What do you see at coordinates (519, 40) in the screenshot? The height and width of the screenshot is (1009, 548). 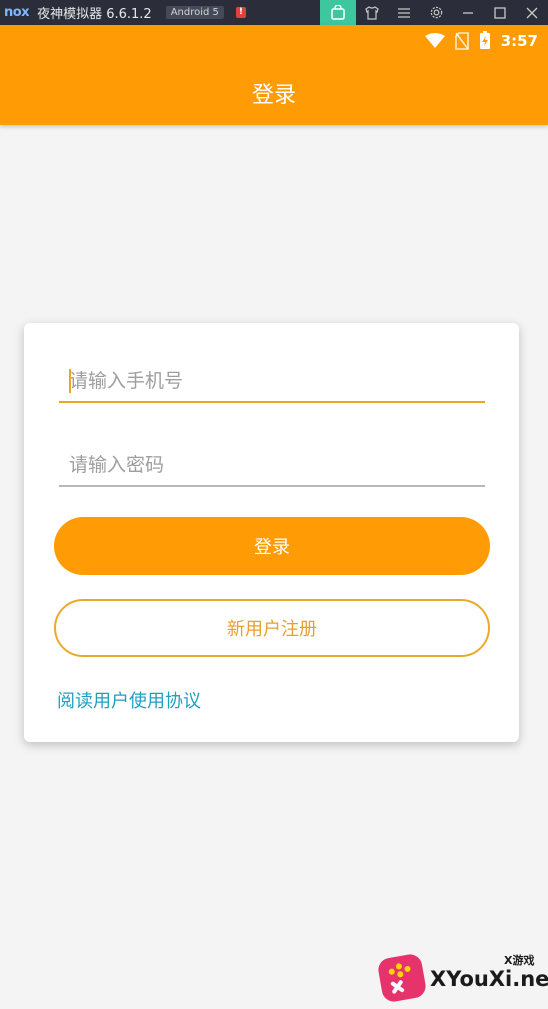 I see `status-time: 3:57` at bounding box center [519, 40].